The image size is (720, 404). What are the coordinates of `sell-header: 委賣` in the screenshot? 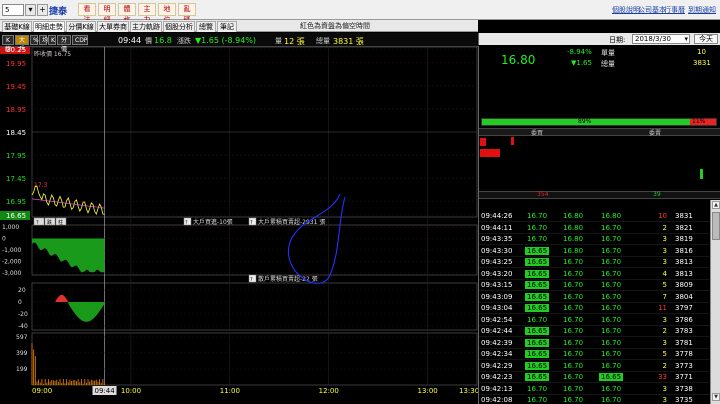 It's located at (655, 133).